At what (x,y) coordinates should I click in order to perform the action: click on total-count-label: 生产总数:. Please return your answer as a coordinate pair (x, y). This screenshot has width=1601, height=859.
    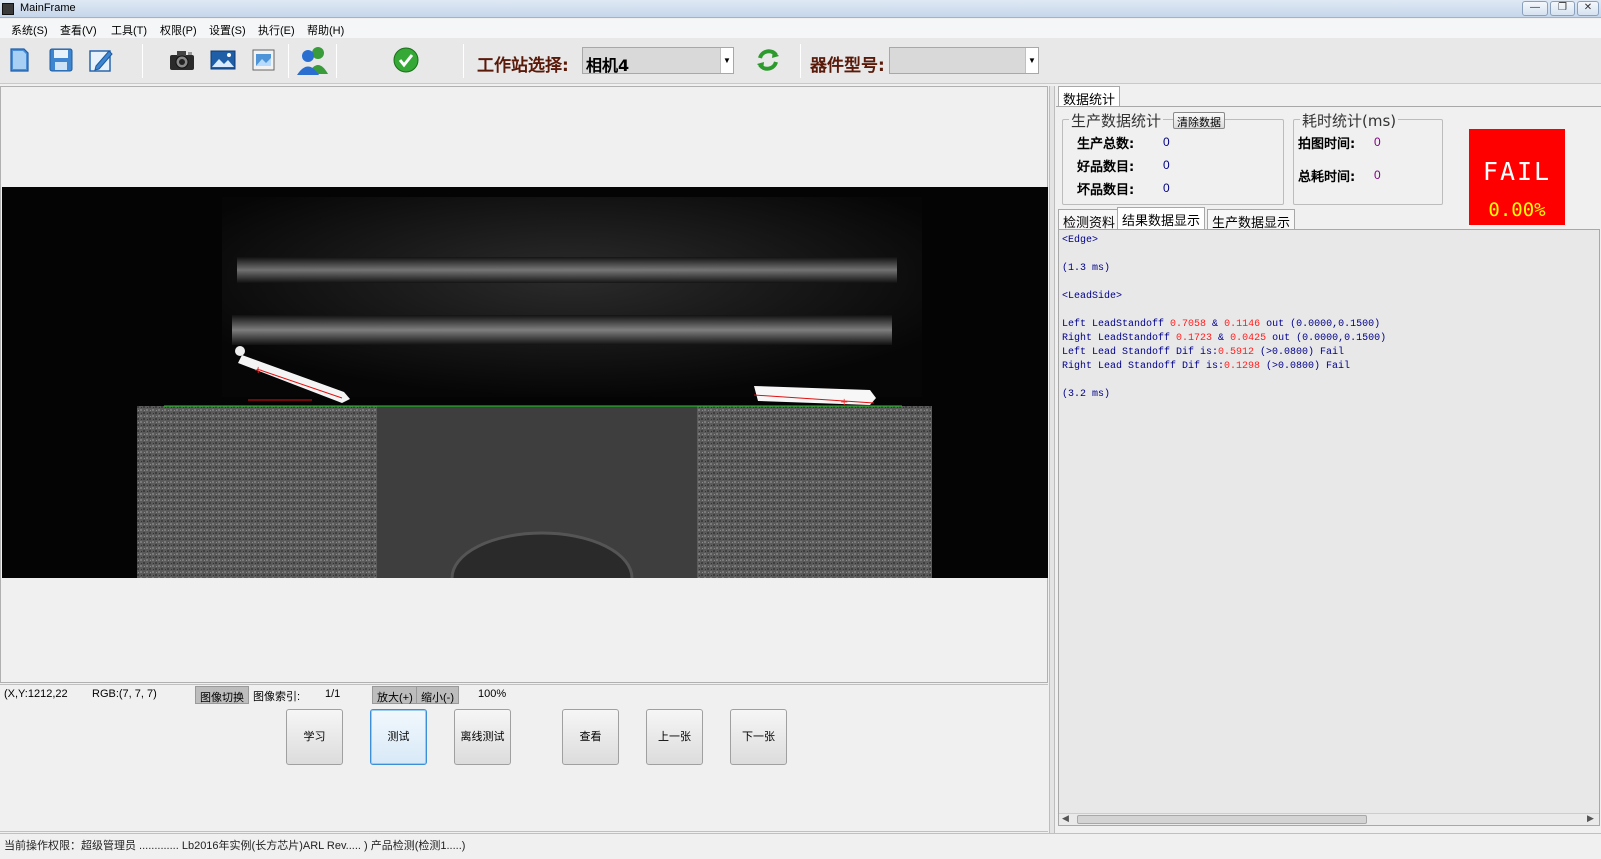
    Looking at the image, I should click on (1106, 144).